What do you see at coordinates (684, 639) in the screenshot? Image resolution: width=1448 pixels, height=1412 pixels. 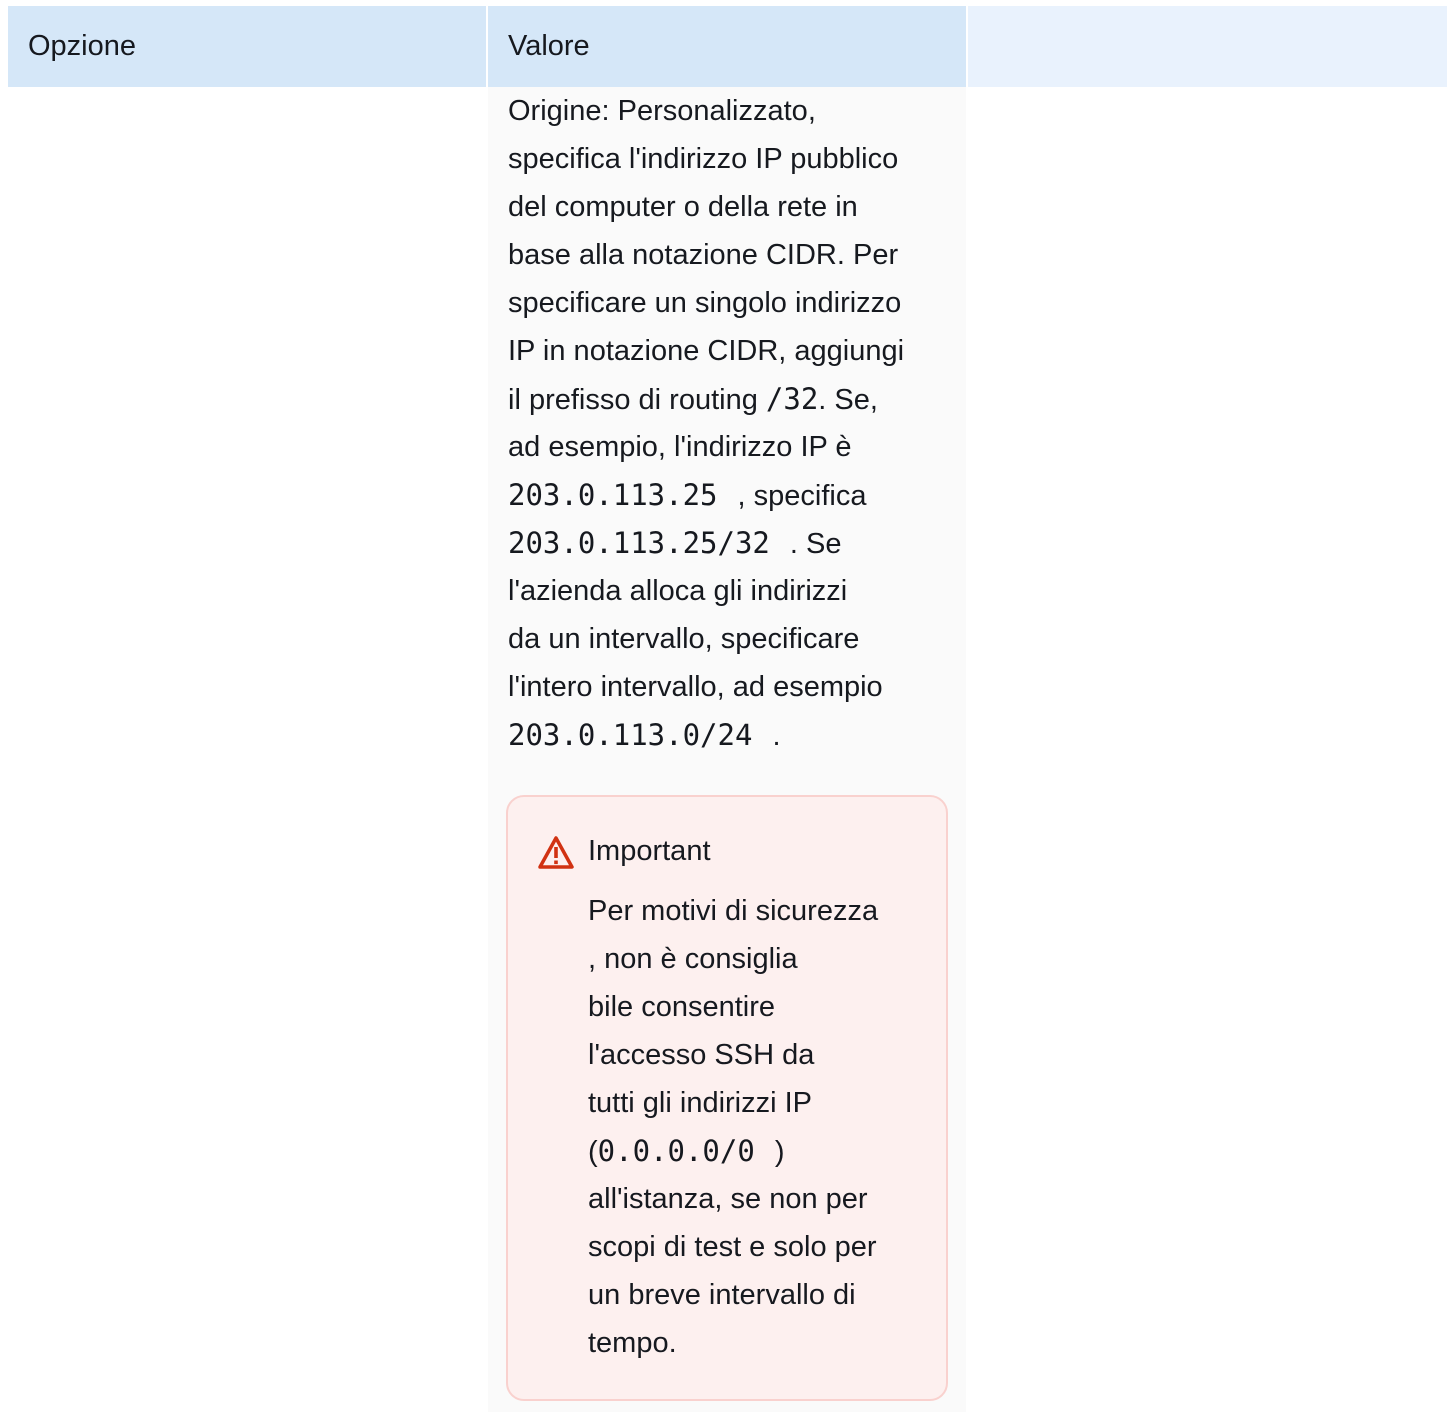 I see `value-line: da un intervallo, specificare` at bounding box center [684, 639].